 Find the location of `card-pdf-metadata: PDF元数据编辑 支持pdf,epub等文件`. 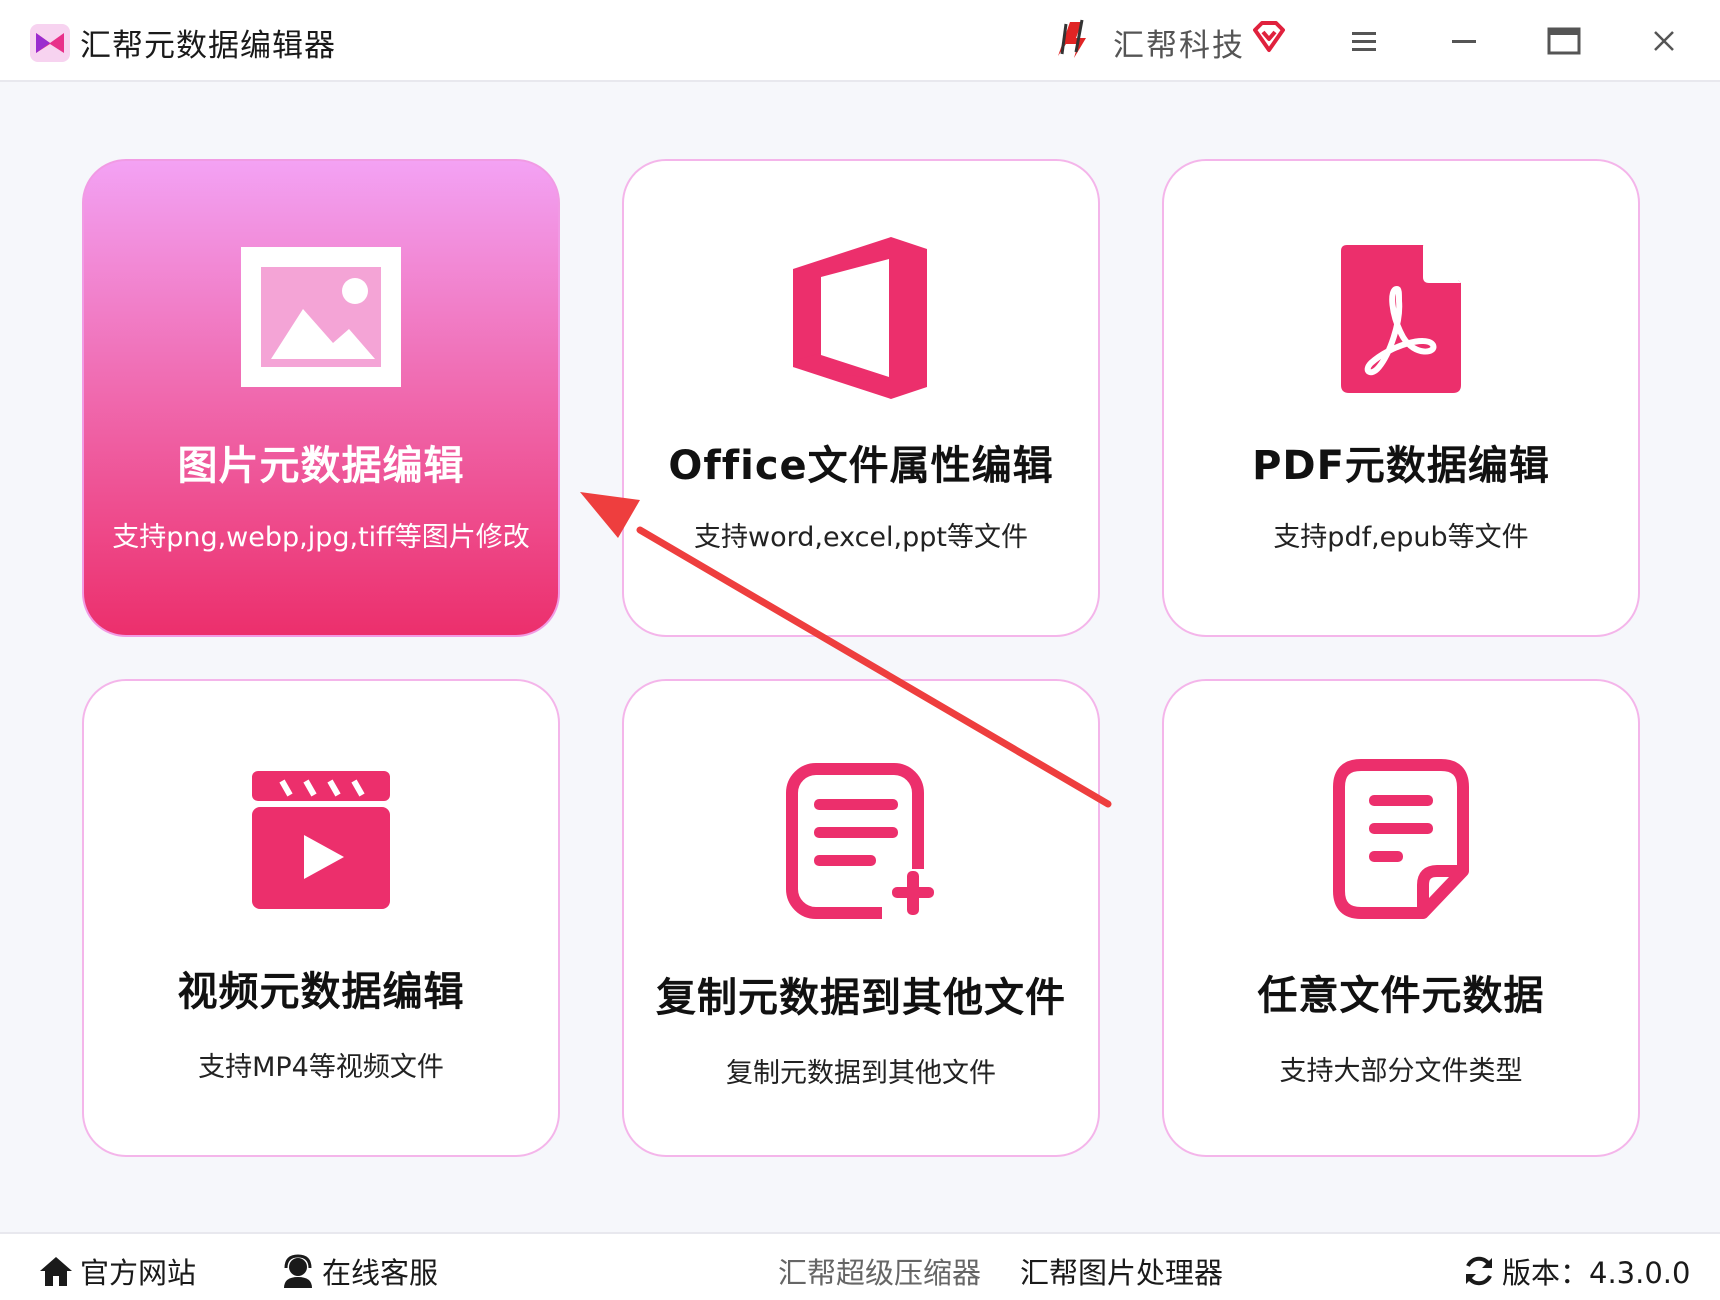

card-pdf-metadata: PDF元数据编辑 支持pdf,epub等文件 is located at coordinates (1401, 398).